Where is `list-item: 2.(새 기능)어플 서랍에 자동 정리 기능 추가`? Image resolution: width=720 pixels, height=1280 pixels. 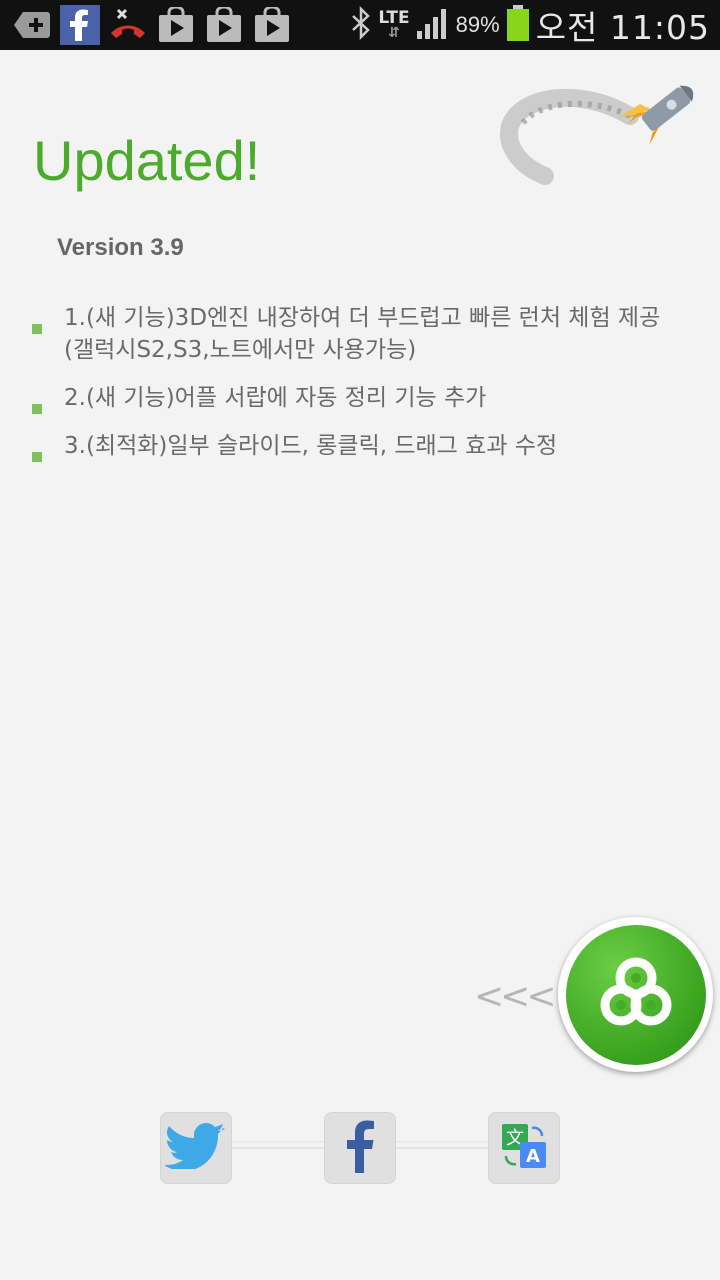 list-item: 2.(새 기능)어플 서랍에 자동 정리 기능 추가 is located at coordinates (350, 398).